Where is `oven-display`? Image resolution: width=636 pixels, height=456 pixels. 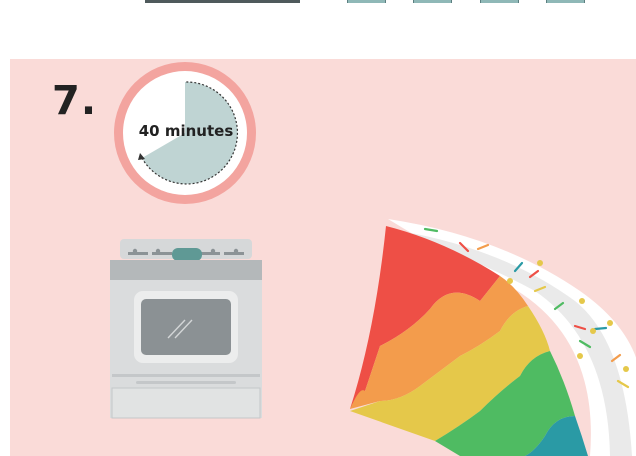 oven-display is located at coordinates (187, 254).